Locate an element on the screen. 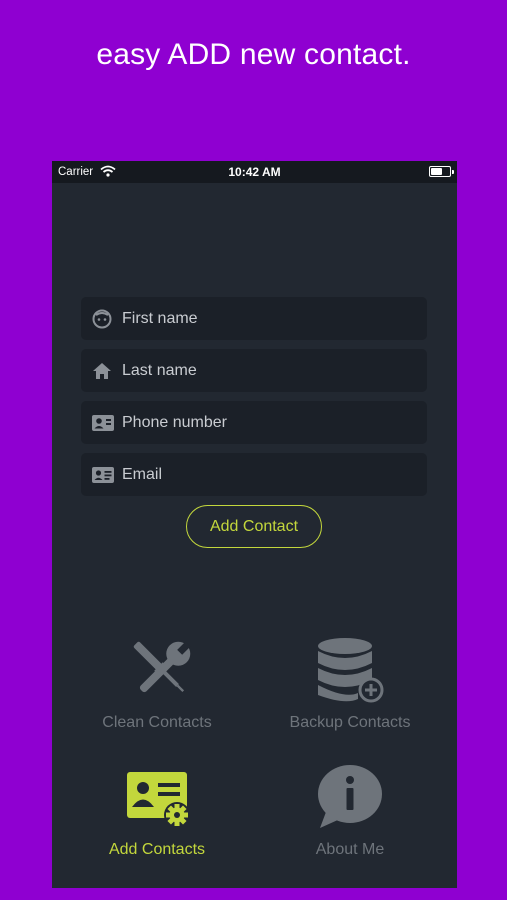 Image resolution: width=507 pixels, height=900 pixels. add-contacts-label: Add Contacts is located at coordinates (157, 849).